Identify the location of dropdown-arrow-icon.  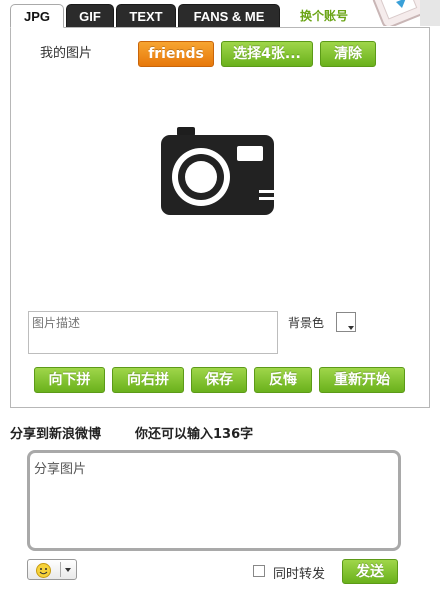
(351, 328).